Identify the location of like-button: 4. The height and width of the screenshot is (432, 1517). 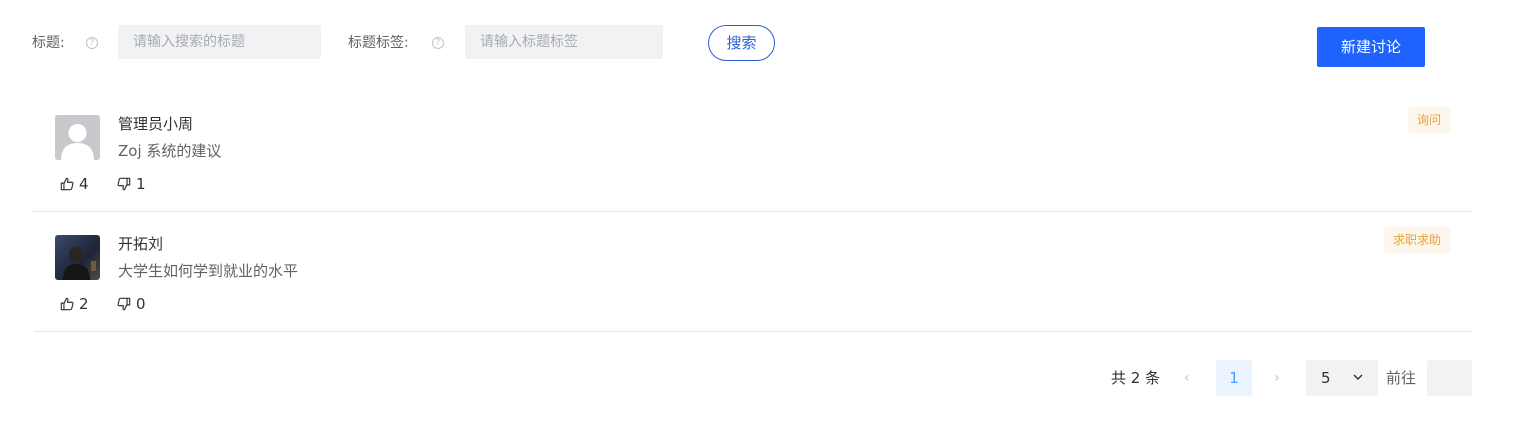
(74, 184).